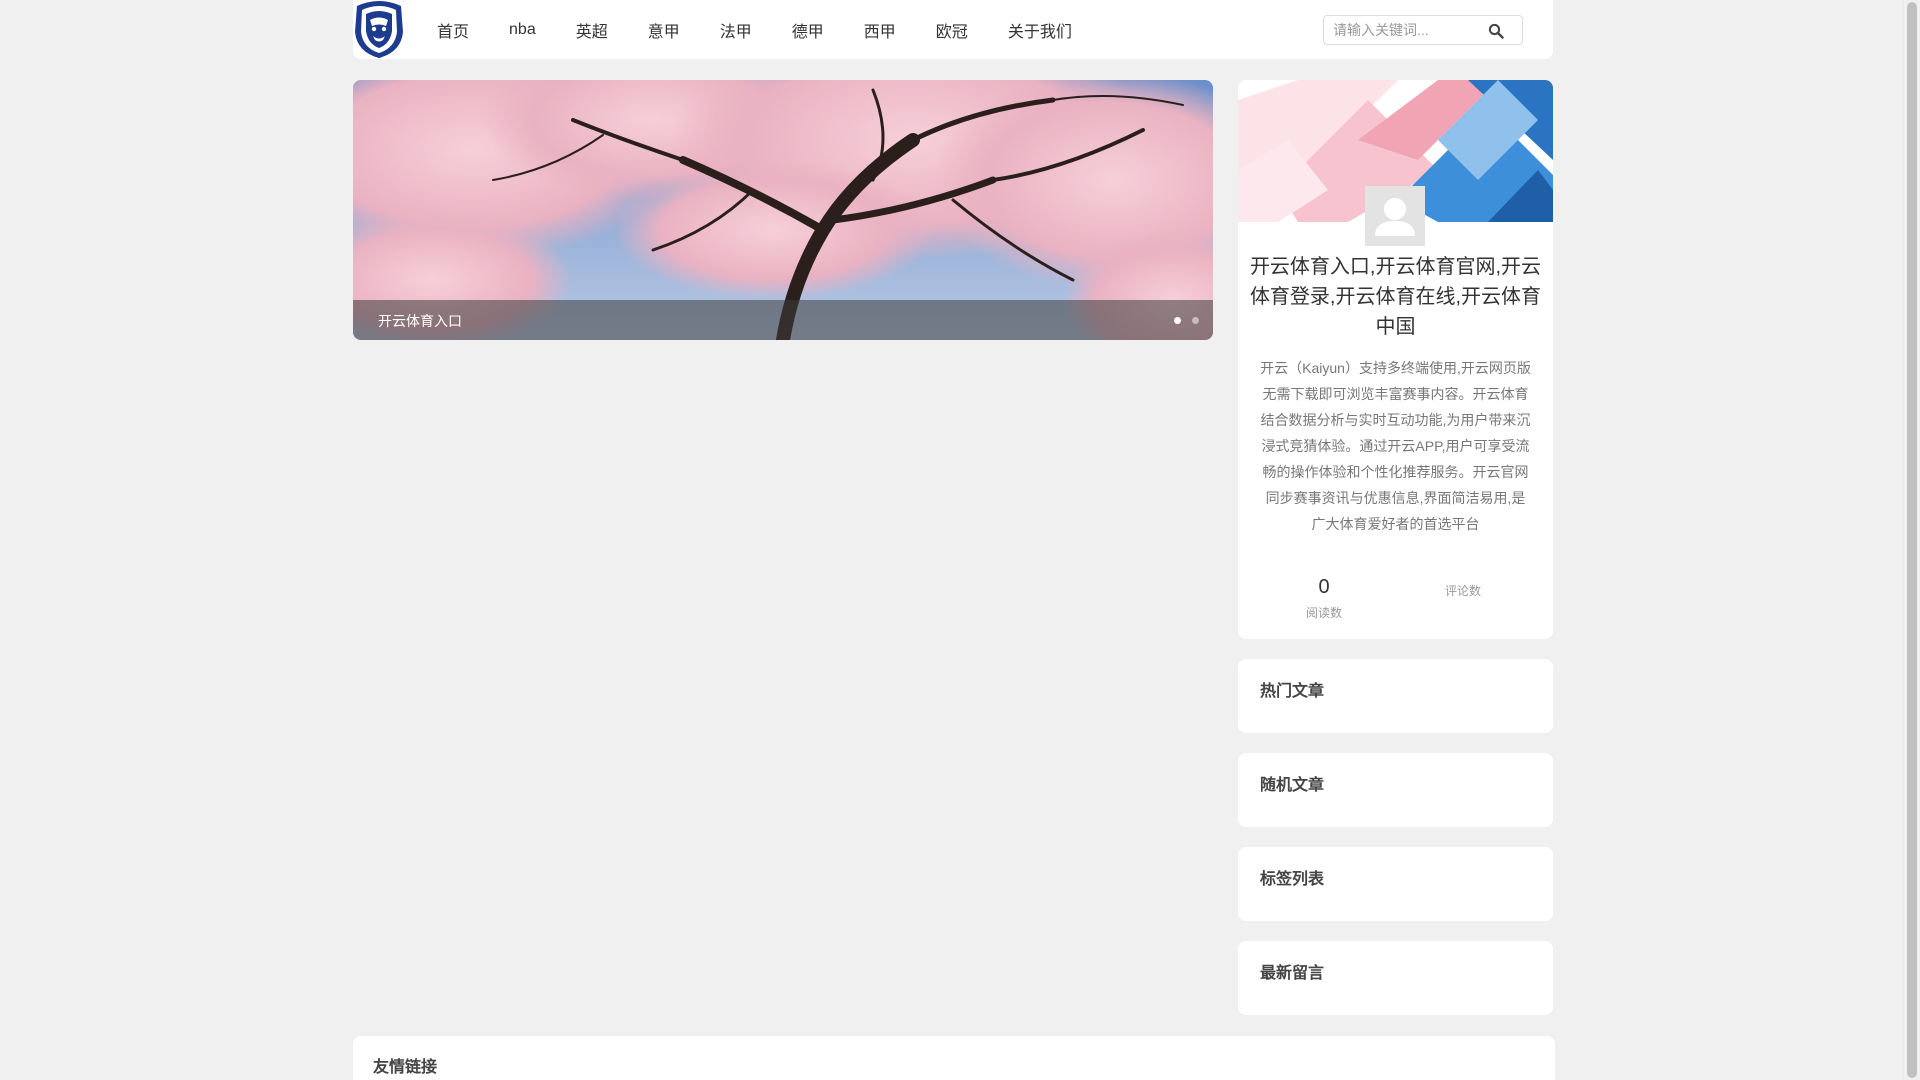  What do you see at coordinates (1292, 879) in the screenshot?
I see `widget-title: 标签列表` at bounding box center [1292, 879].